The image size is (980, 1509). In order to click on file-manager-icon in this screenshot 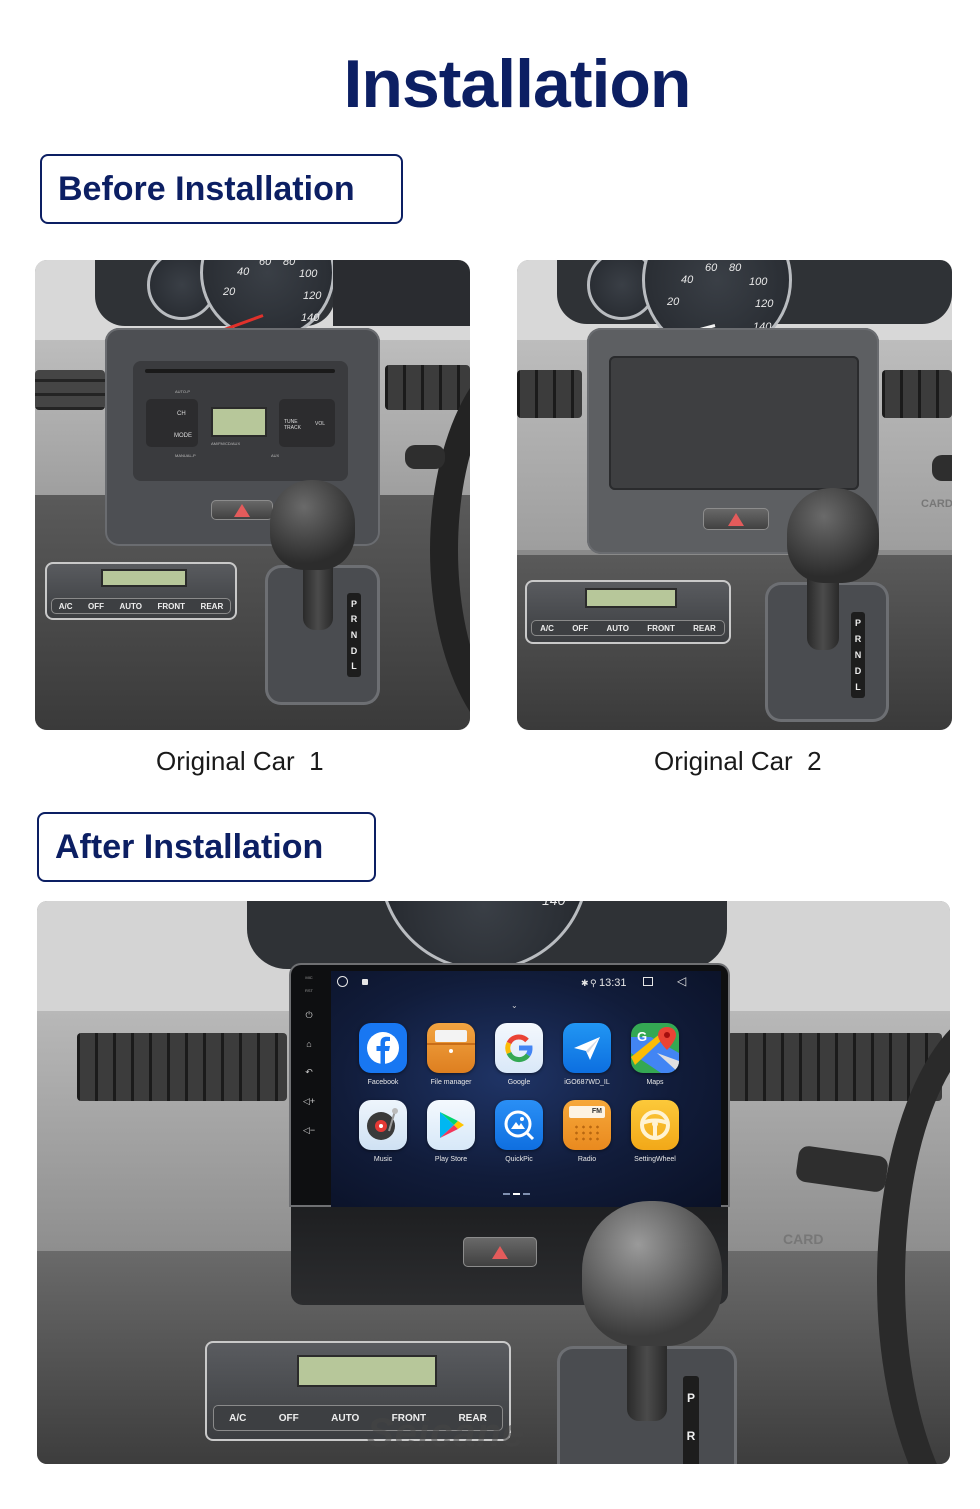, I will do `click(451, 1048)`.